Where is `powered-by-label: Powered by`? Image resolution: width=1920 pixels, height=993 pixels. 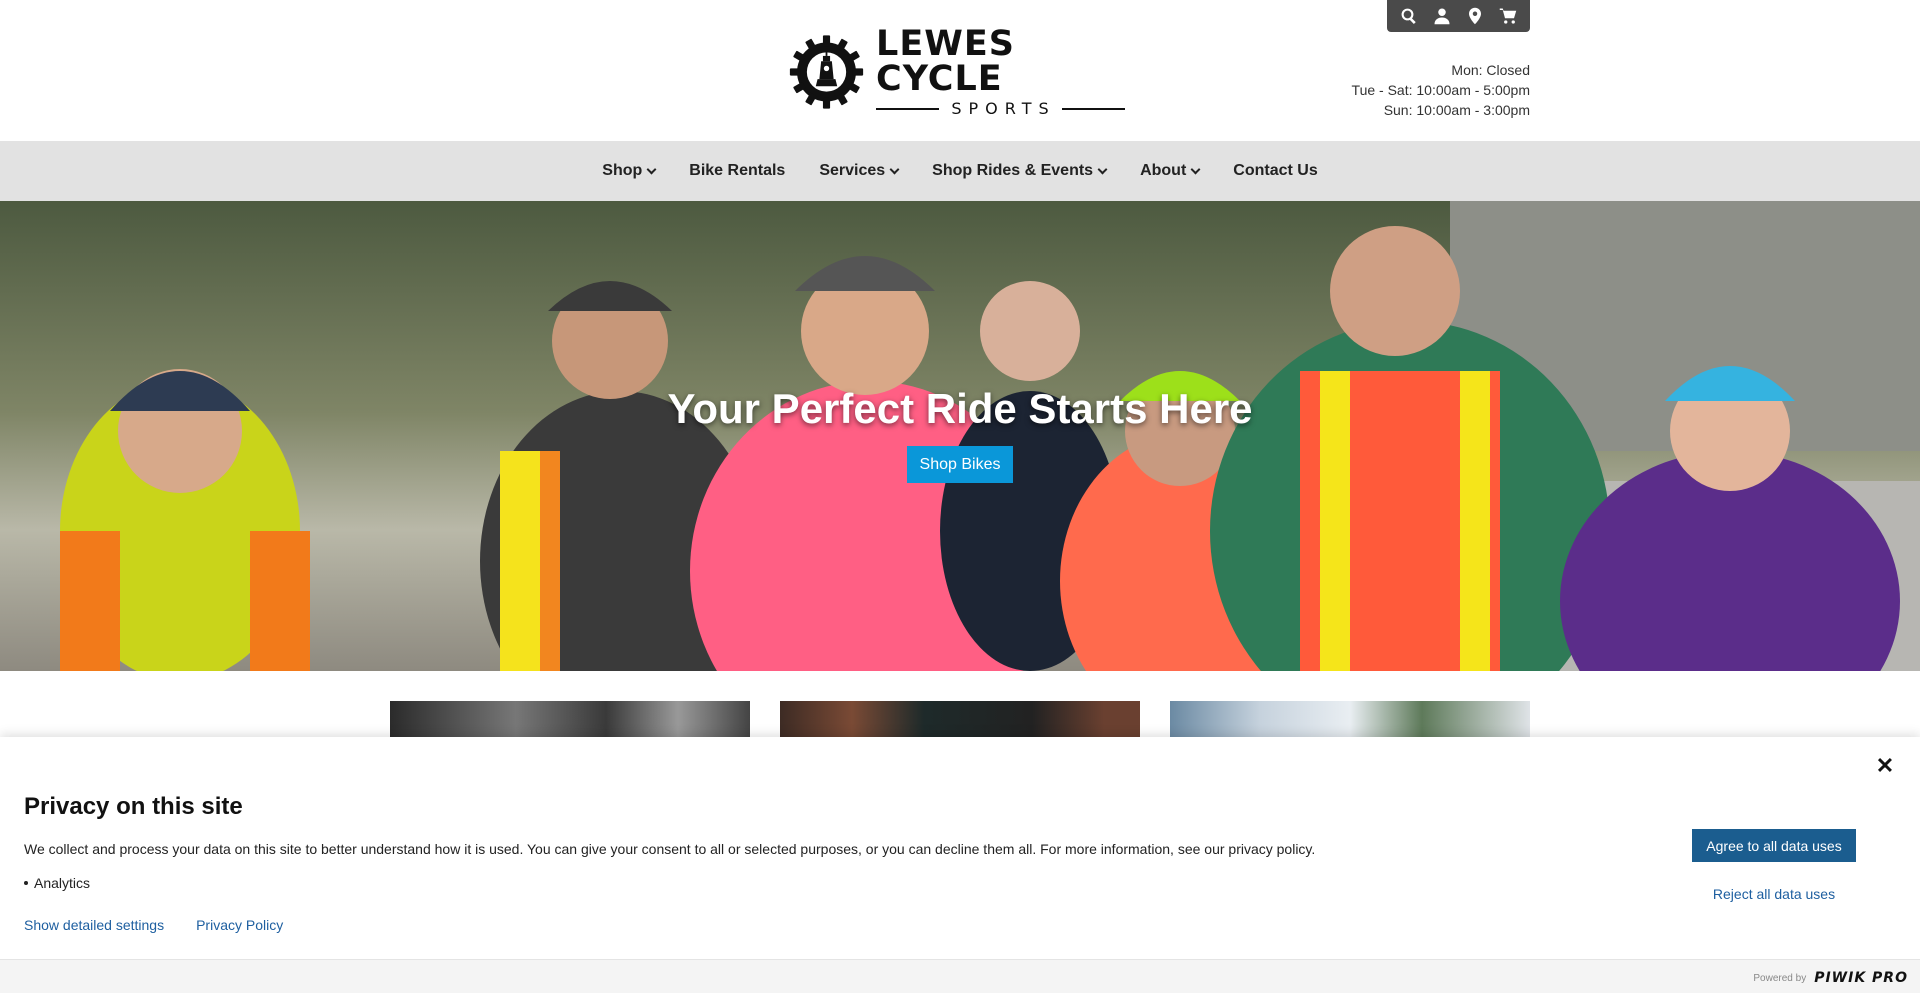 powered-by-label: Powered by is located at coordinates (1780, 978).